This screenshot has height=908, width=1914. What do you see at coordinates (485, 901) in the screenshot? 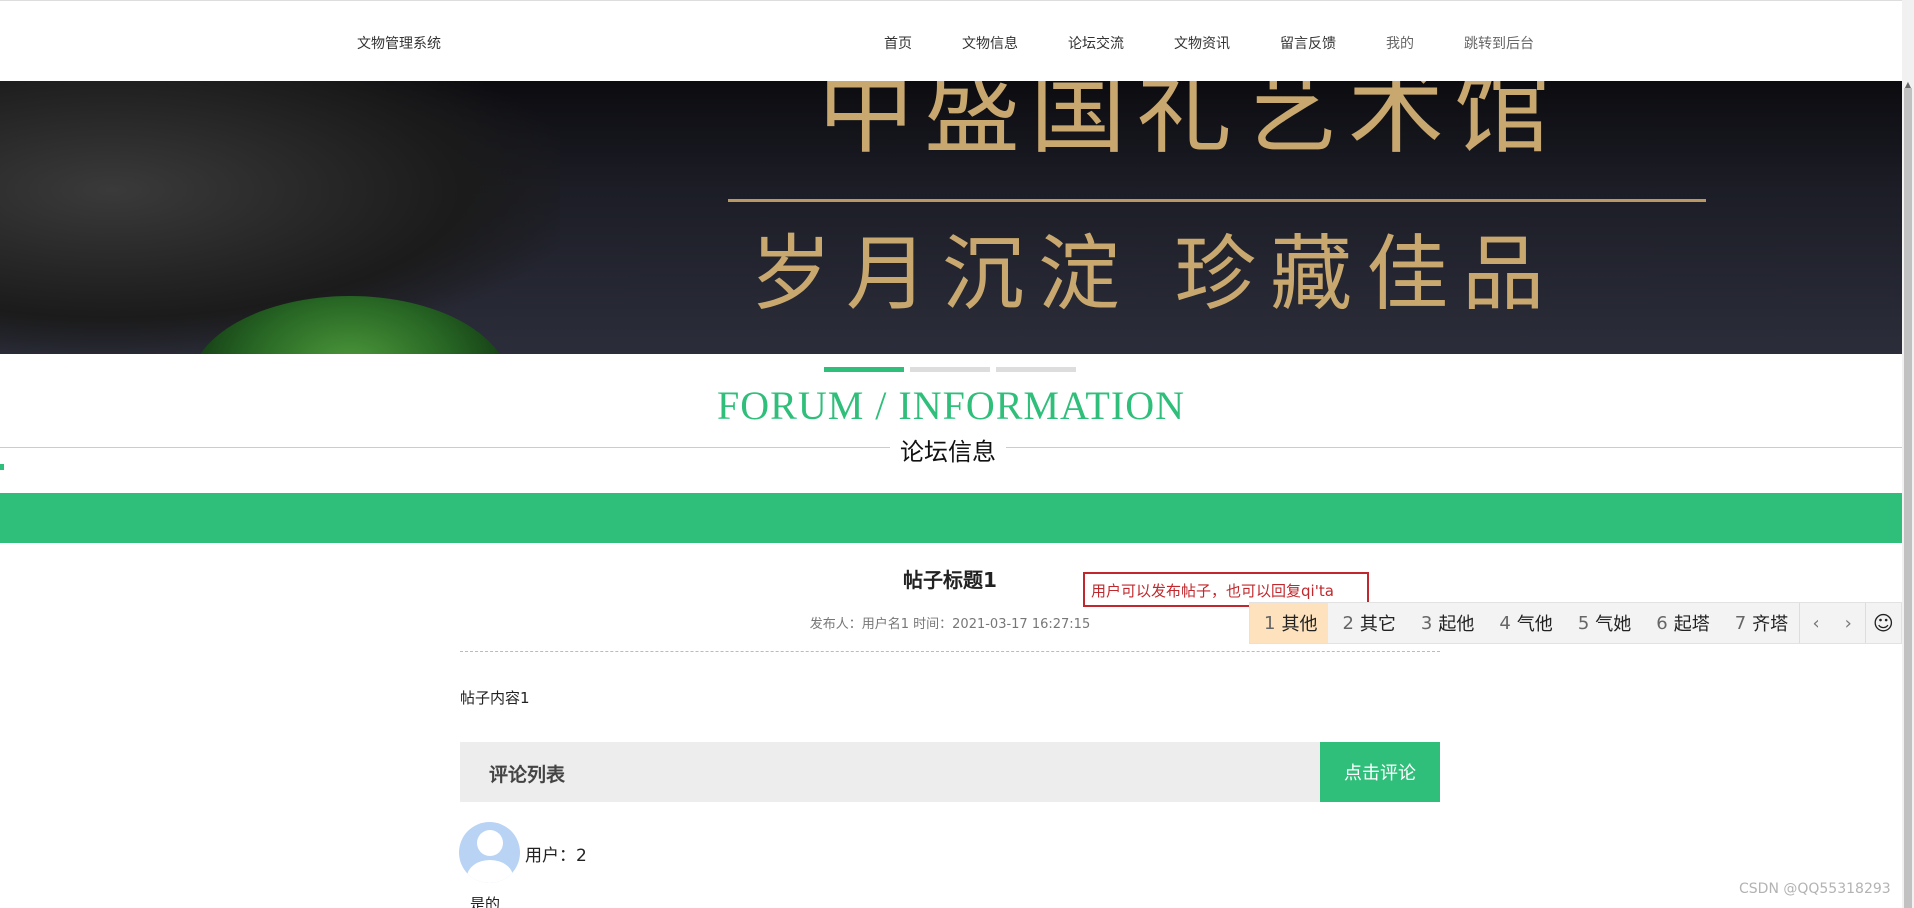
I see `comment-text: 是的` at bounding box center [485, 901].